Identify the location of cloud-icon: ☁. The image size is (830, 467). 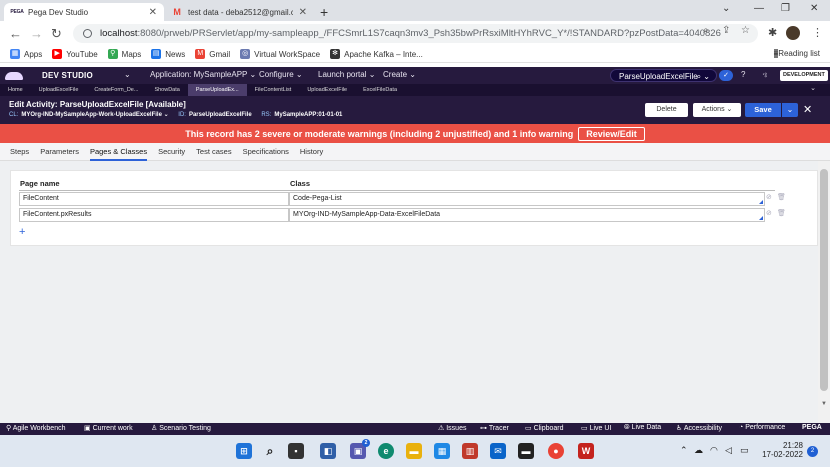
(698, 450).